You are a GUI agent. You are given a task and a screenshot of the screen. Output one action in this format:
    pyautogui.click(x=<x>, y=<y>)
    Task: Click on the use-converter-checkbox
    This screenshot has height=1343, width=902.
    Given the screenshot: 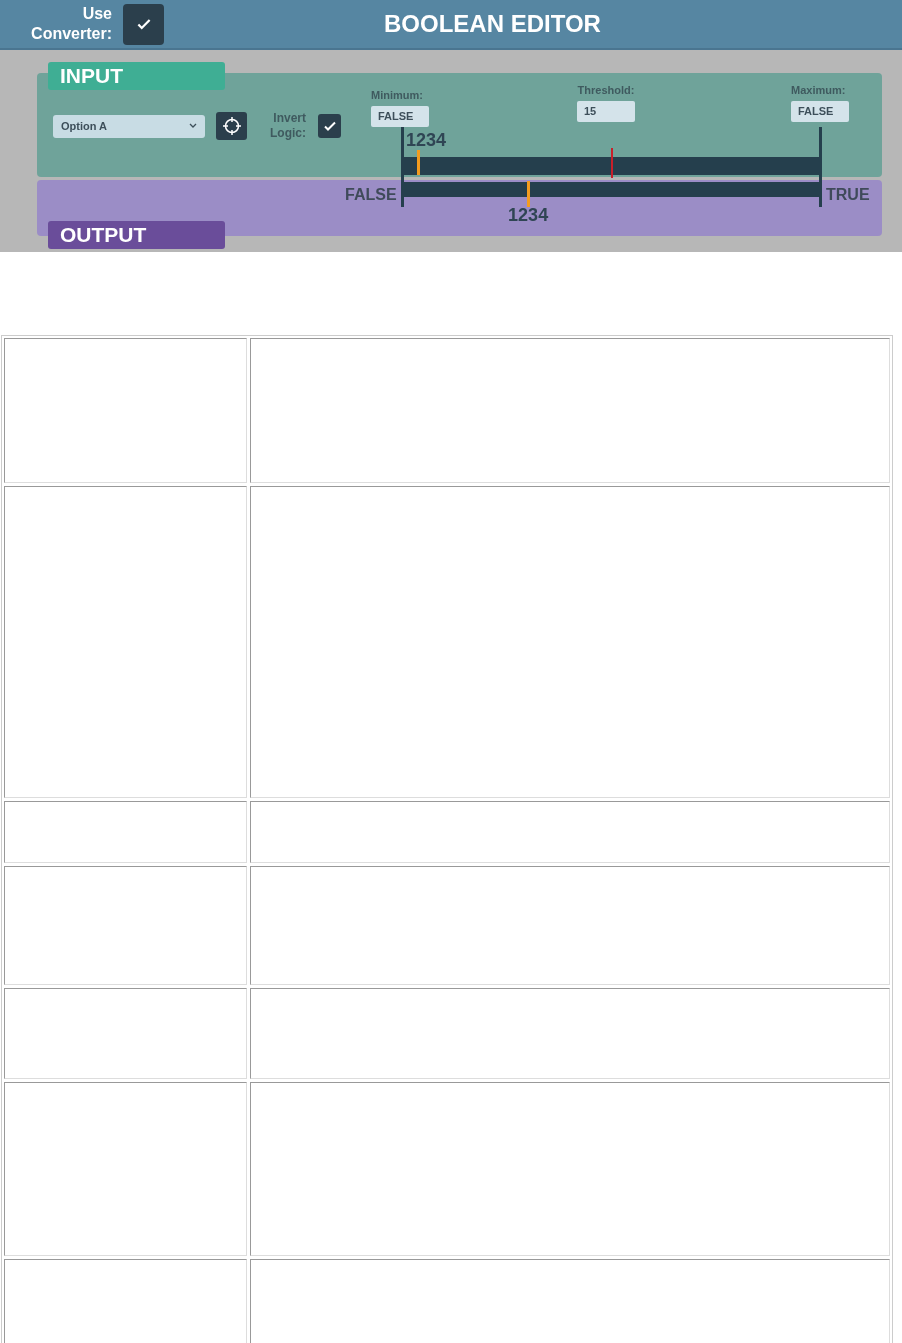 What is the action you would take?
    pyautogui.click(x=143, y=24)
    